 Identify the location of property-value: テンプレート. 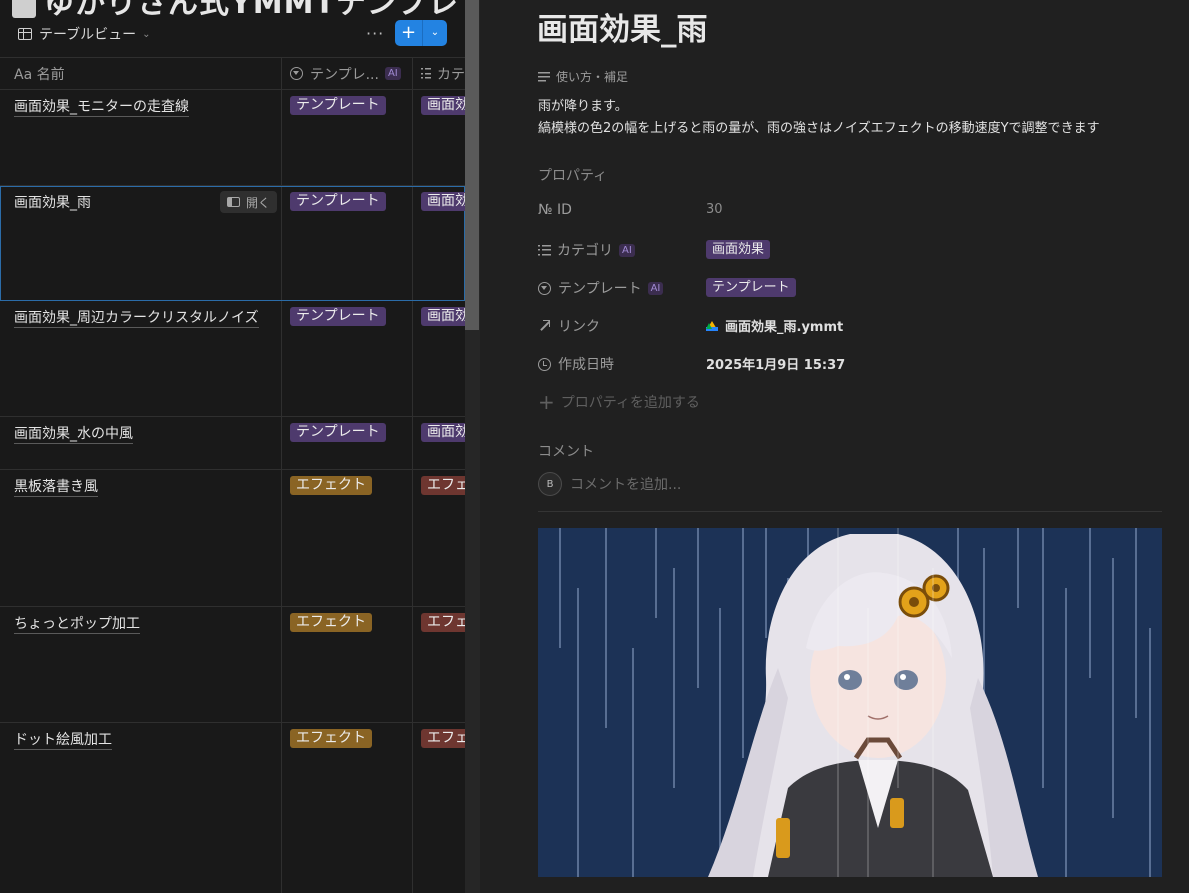
(751, 287).